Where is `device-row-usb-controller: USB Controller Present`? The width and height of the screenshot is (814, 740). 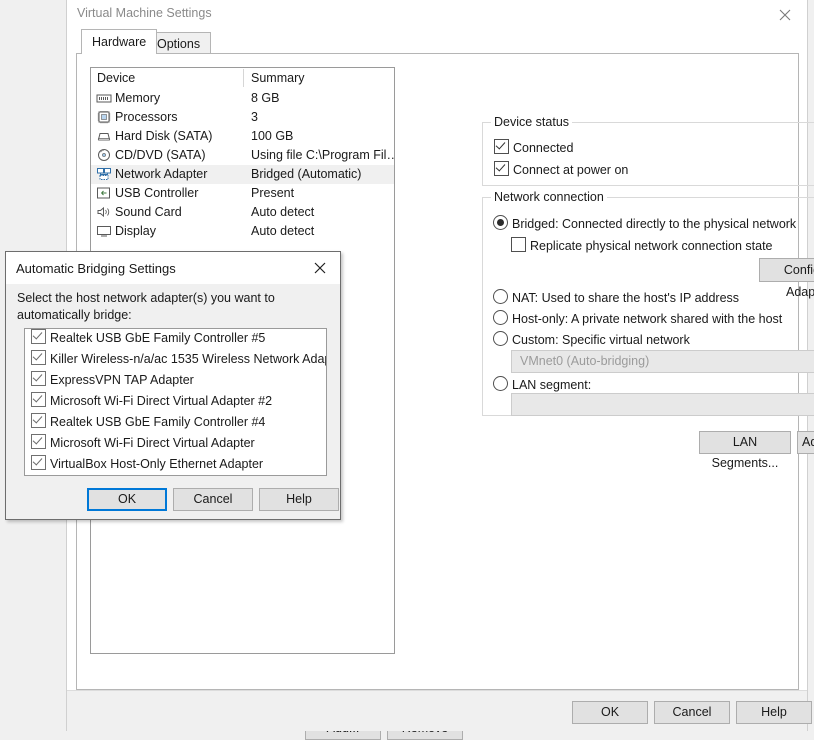 device-row-usb-controller: USB Controller Present is located at coordinates (242, 193).